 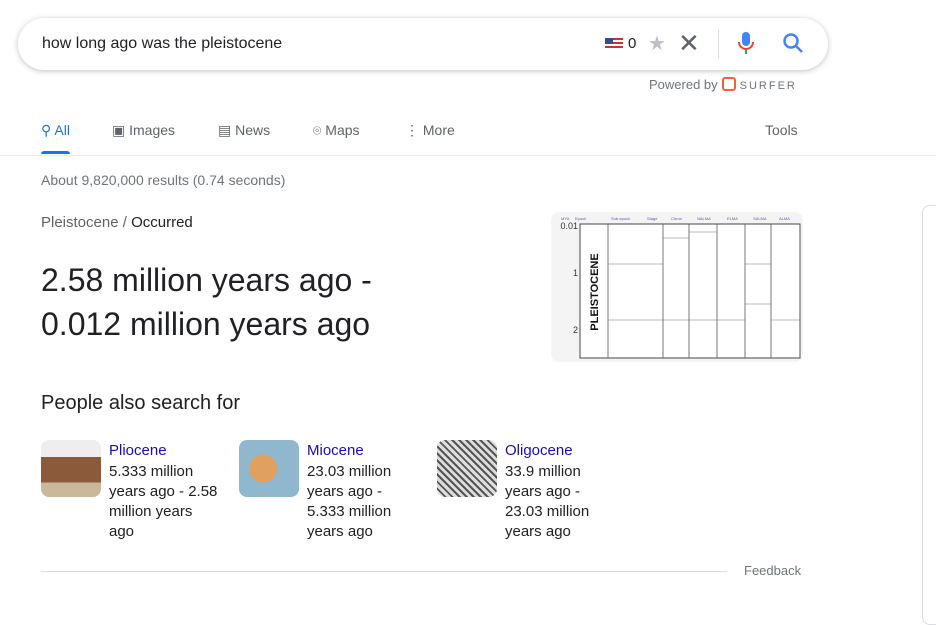 What do you see at coordinates (163, 180) in the screenshot?
I see `result-stats: About 9,820,000 results (0.74 seconds)` at bounding box center [163, 180].